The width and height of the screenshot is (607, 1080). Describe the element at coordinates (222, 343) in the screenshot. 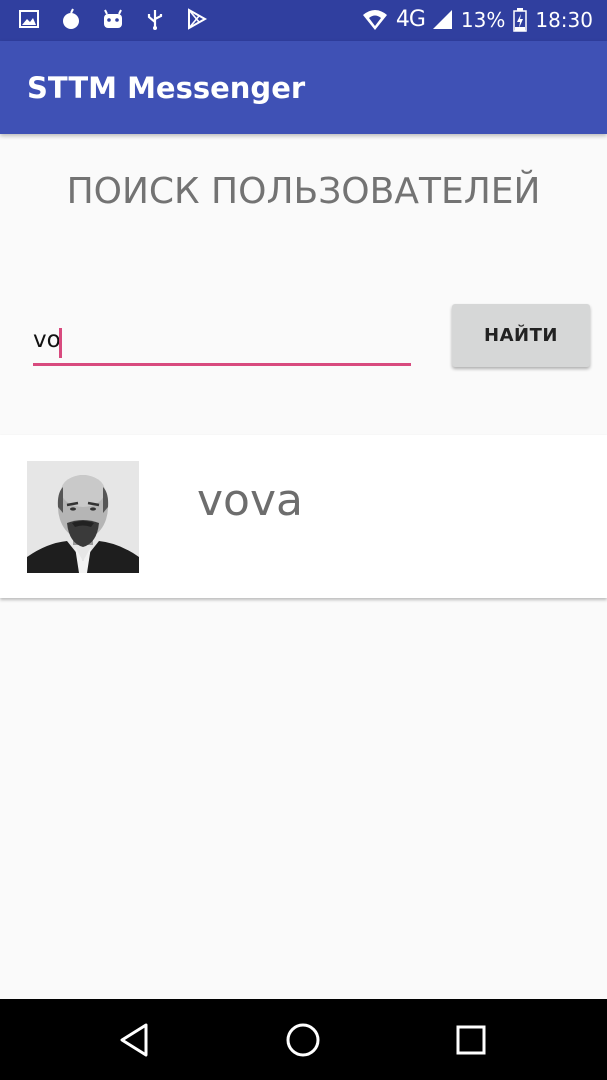

I see `search-input` at that location.